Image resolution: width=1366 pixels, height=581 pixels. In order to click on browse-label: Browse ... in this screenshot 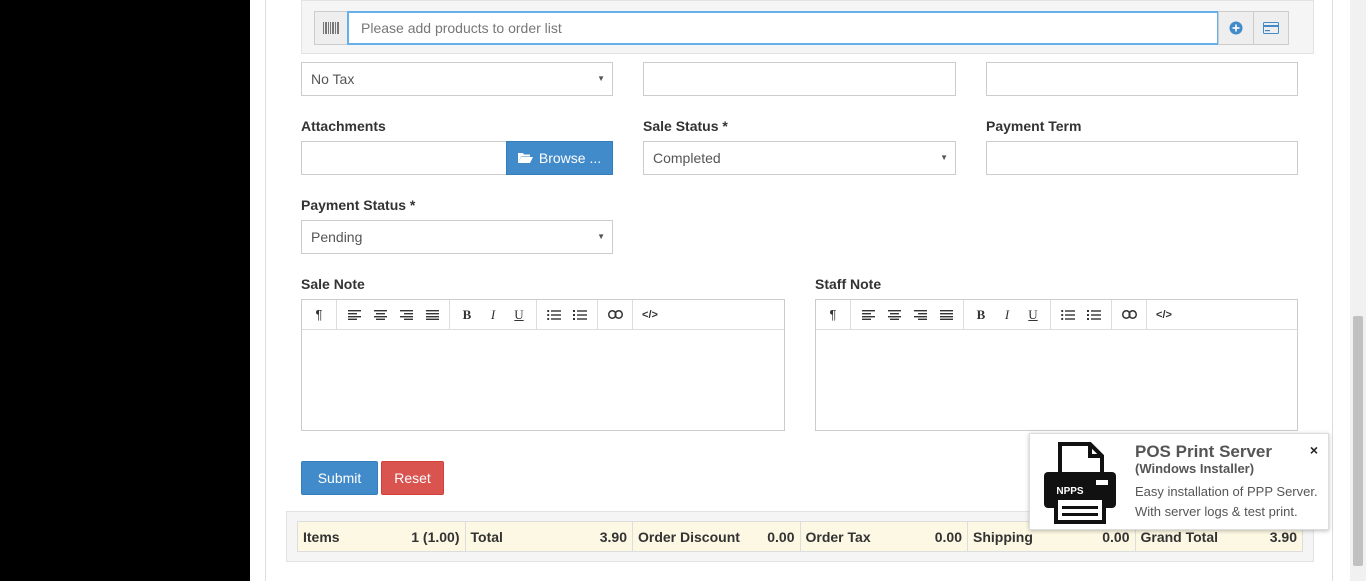, I will do `click(570, 158)`.